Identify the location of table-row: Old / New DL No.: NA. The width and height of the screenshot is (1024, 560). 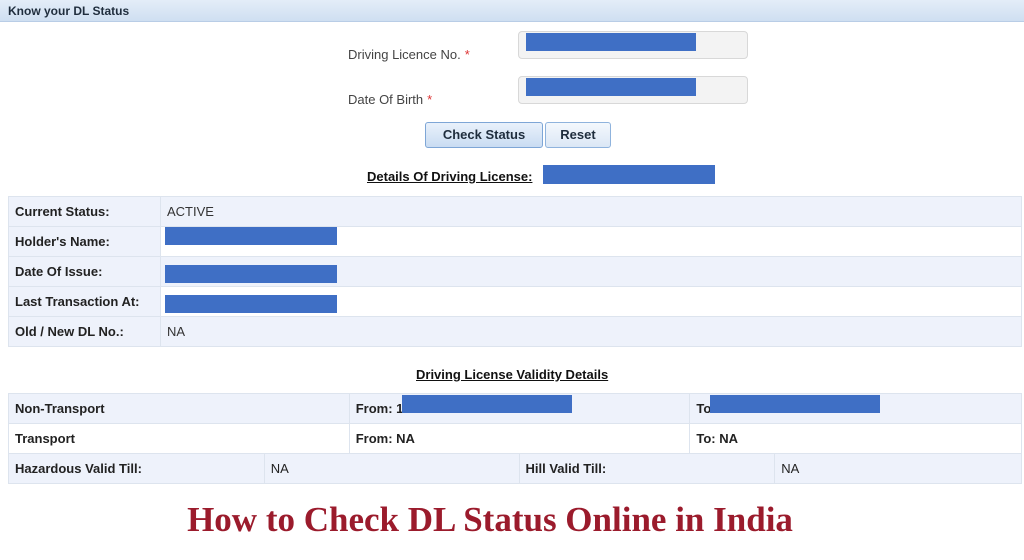
(515, 331).